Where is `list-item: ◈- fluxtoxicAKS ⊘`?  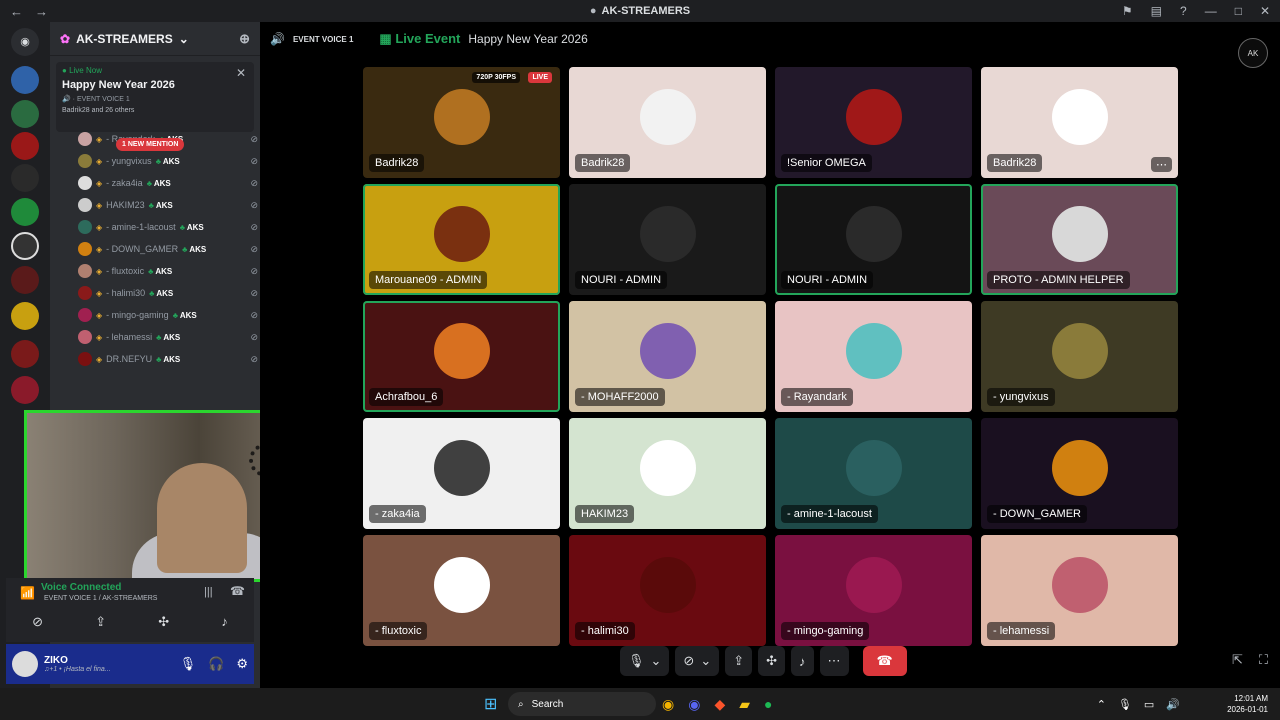 list-item: ◈- fluxtoxicAKS ⊘ is located at coordinates (168, 271).